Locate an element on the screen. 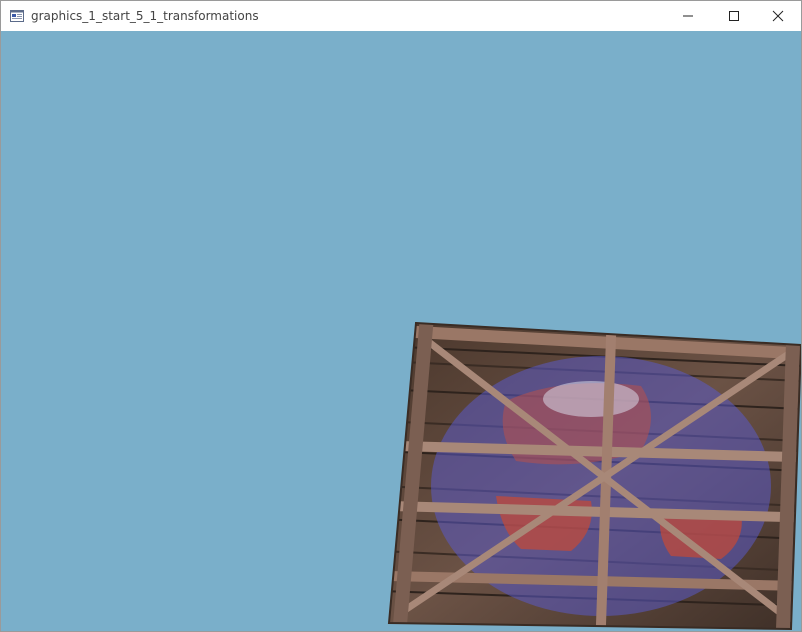 The height and width of the screenshot is (632, 802). face-highlight is located at coordinates (591, 399).